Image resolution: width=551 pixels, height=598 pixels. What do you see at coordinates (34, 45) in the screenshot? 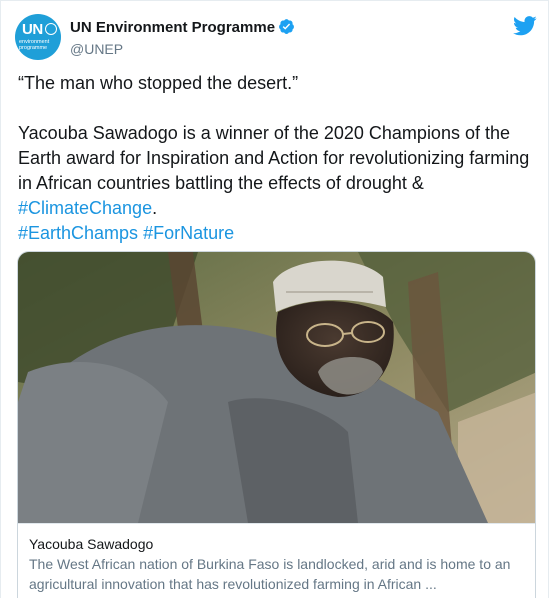
I see `avatar-subtext: environment programme` at bounding box center [34, 45].